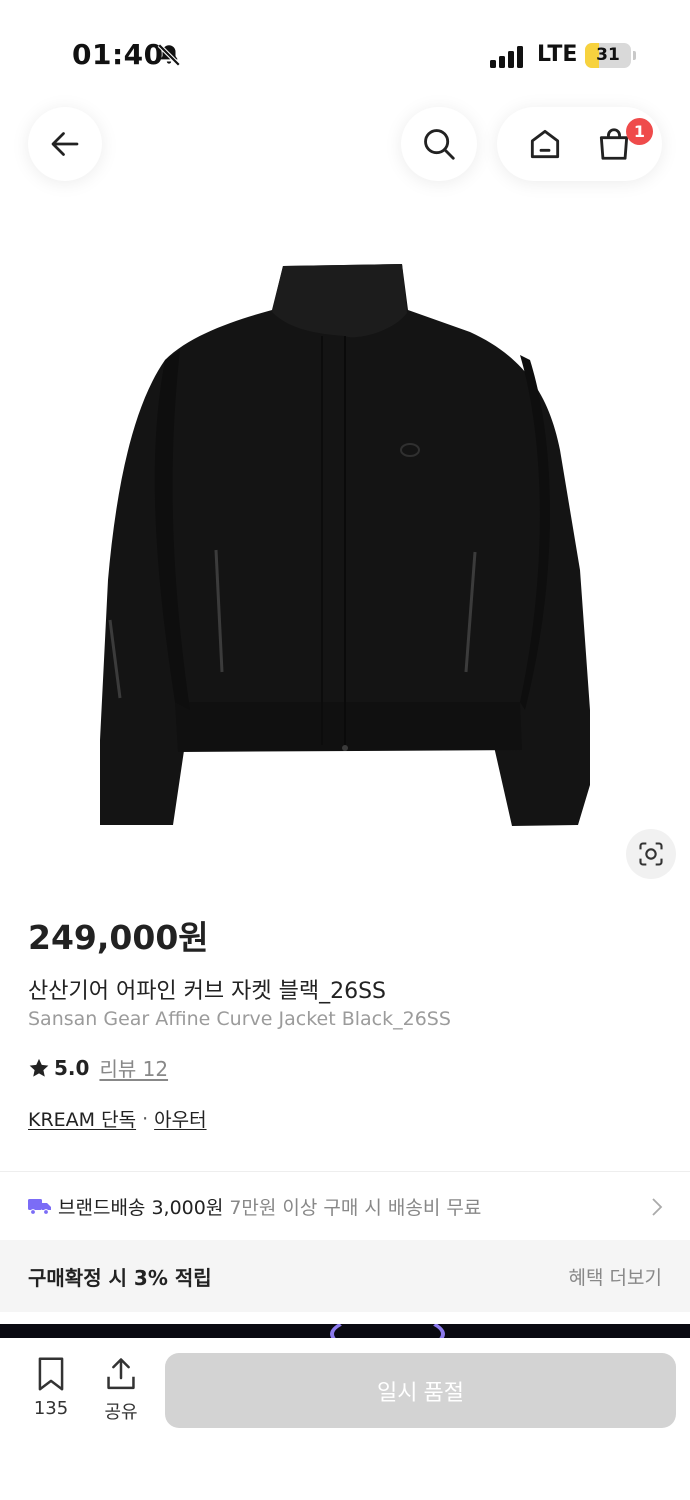 The image size is (690, 1500). What do you see at coordinates (657, 1207) in the screenshot?
I see `chevron-right-icon` at bounding box center [657, 1207].